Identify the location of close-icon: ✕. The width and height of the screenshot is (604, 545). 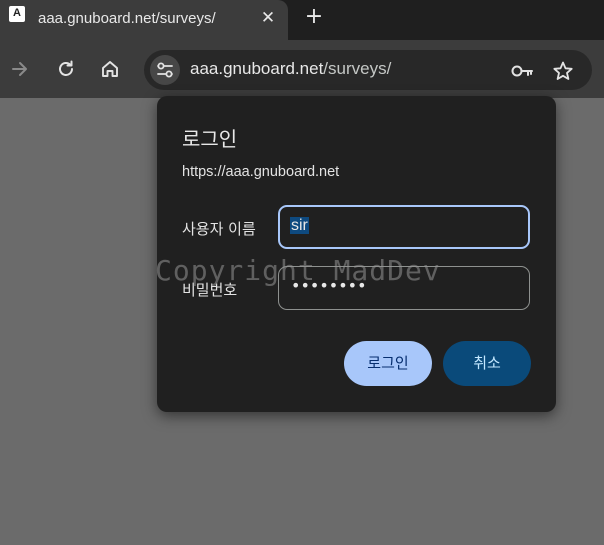
(268, 18).